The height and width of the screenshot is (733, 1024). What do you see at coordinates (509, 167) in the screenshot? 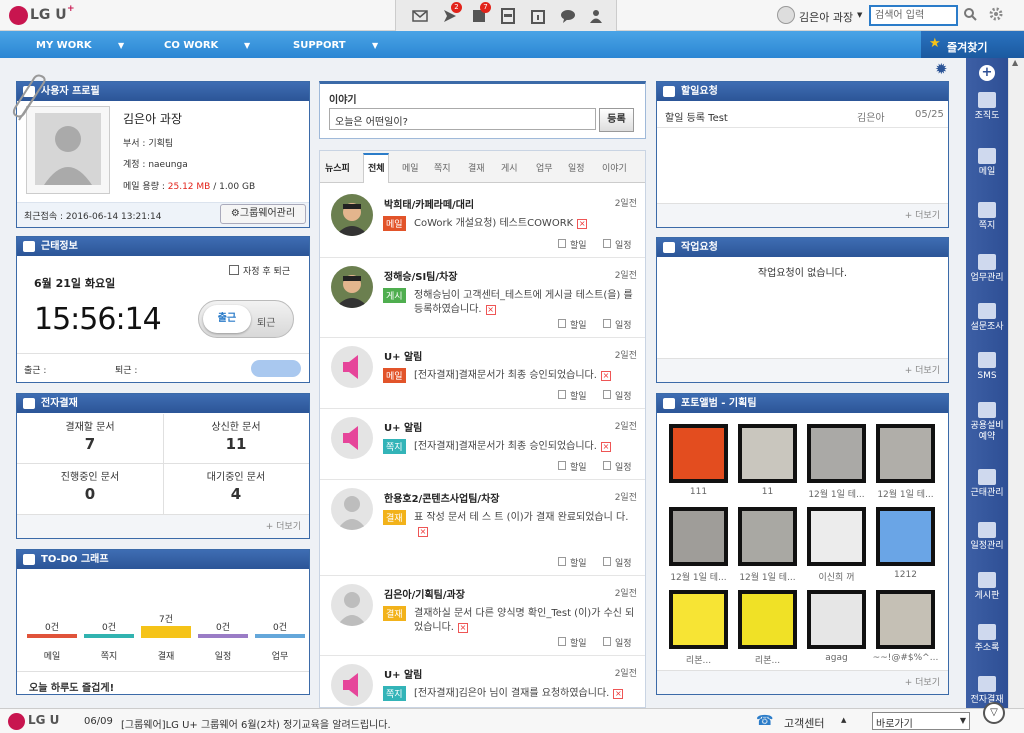
I see `tab-5: 게시` at bounding box center [509, 167].